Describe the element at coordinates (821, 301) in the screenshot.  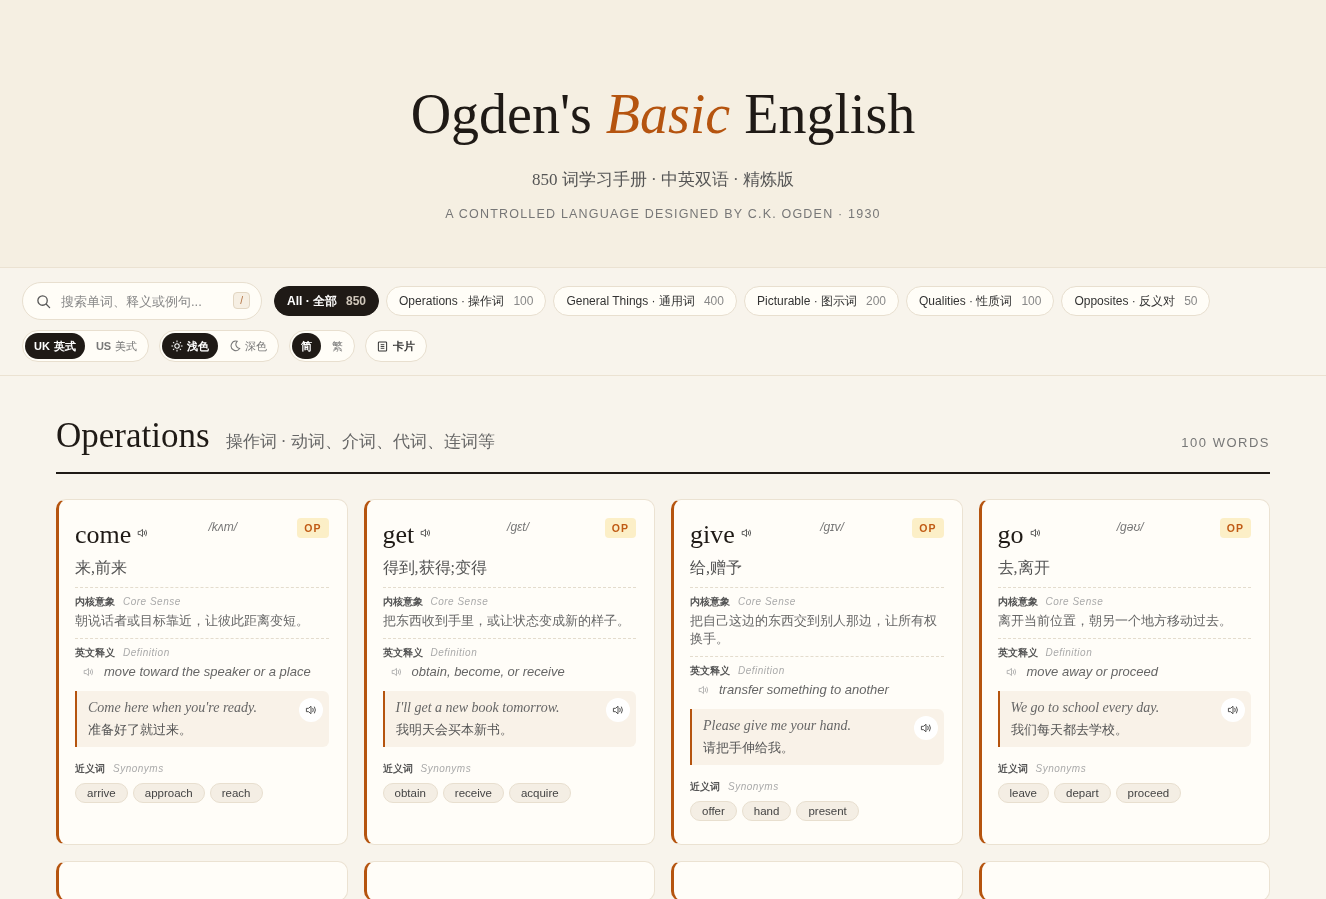
I see `filter-chip: Picturable · 图示词 200` at that location.